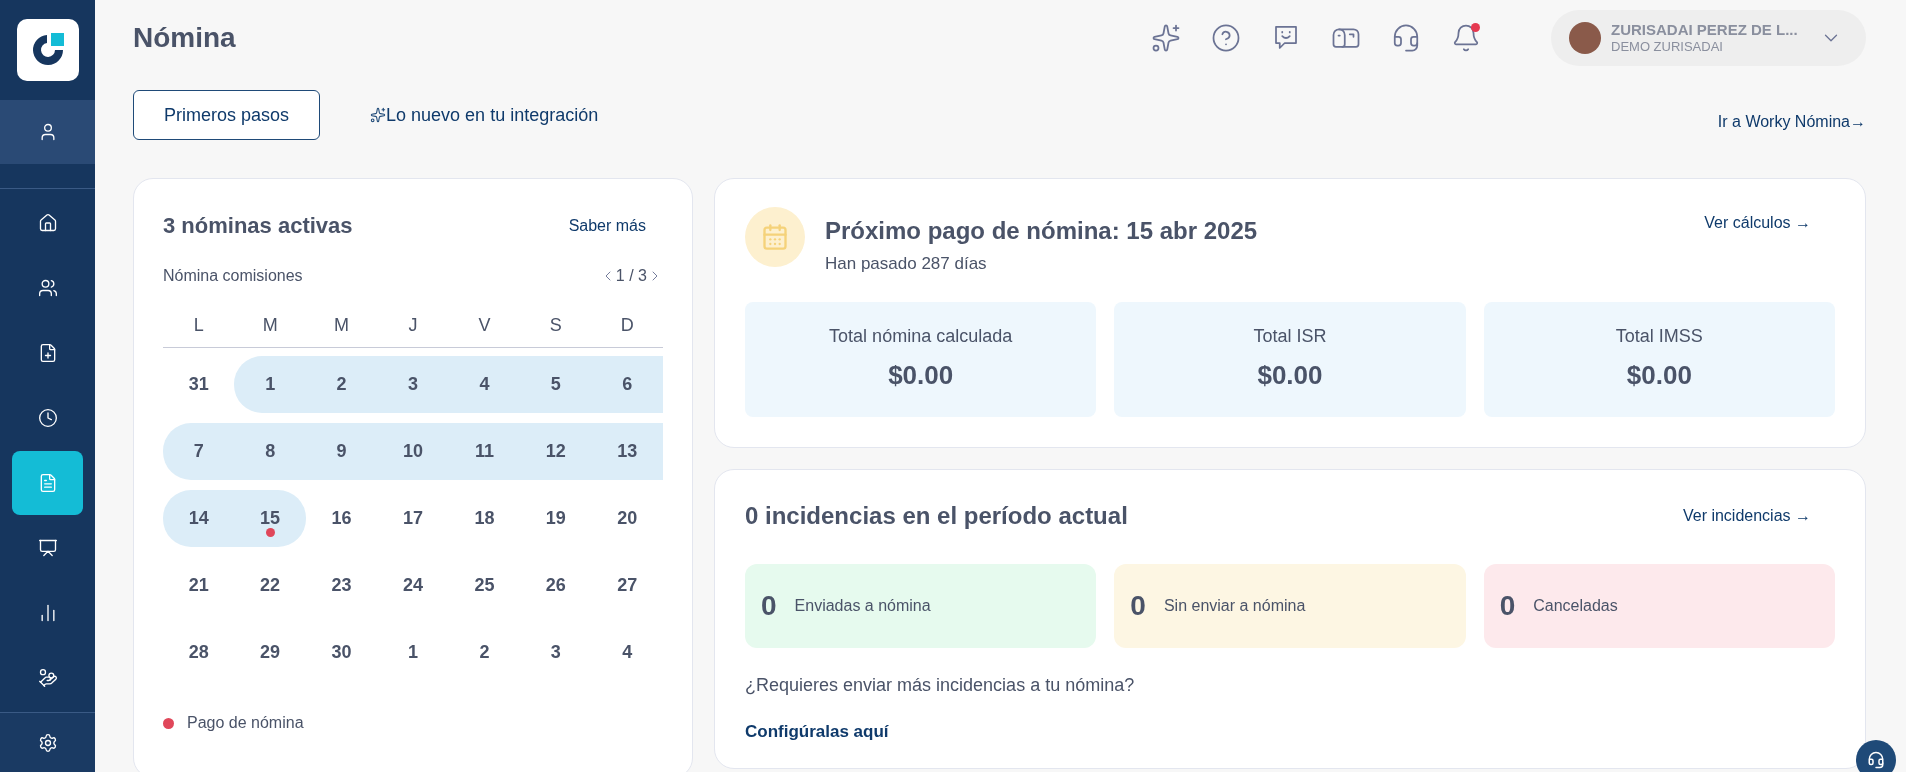  I want to click on weekday-label: S, so click(555, 325).